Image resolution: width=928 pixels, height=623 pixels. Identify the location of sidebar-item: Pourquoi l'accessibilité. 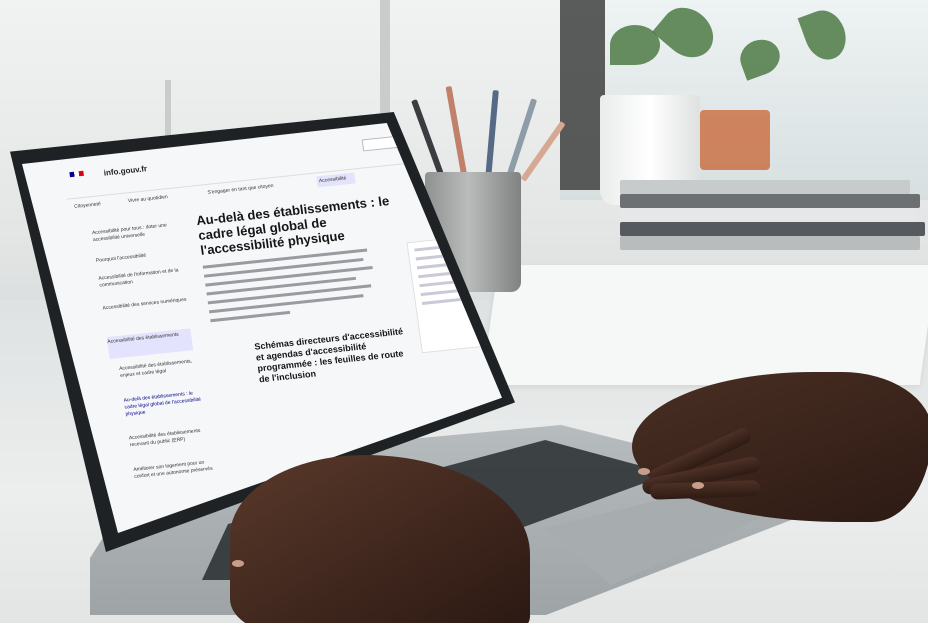
(146, 255).